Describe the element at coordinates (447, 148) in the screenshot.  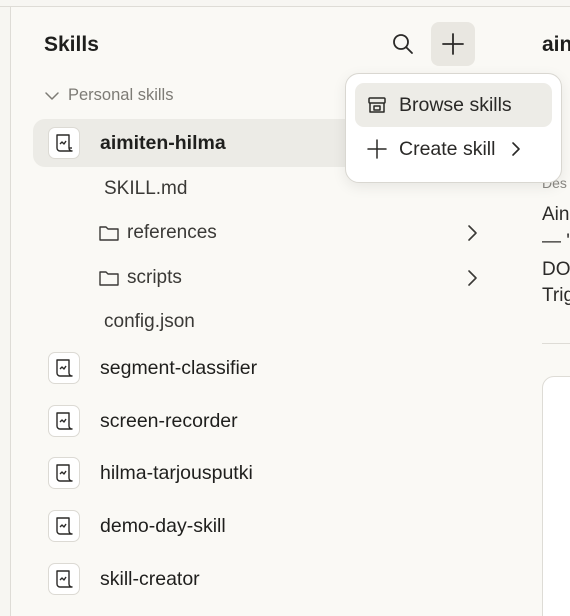
I see `menu-item-label: Create skill` at that location.